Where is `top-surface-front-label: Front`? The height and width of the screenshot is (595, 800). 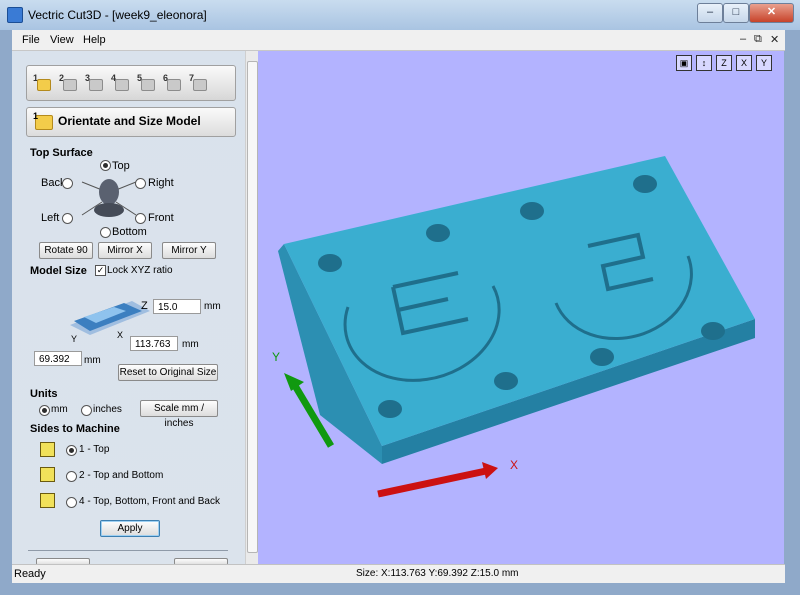
top-surface-front-label: Front is located at coordinates (161, 218).